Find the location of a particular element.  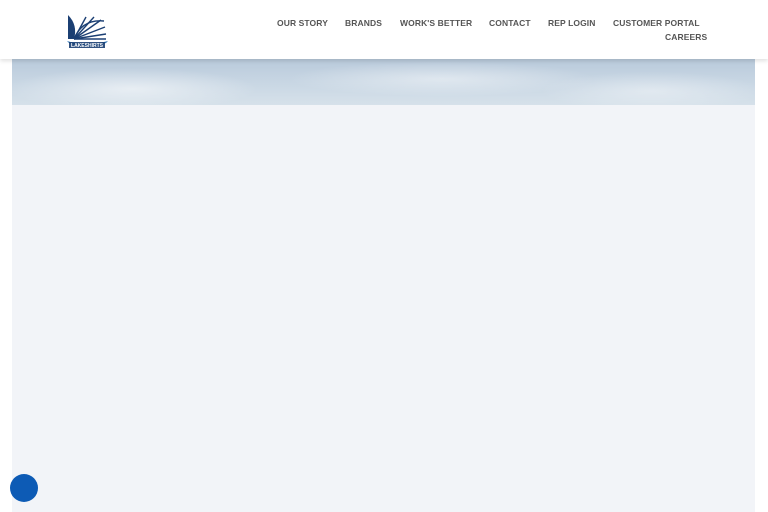

nav-careers: CAREERS is located at coordinates (686, 37).